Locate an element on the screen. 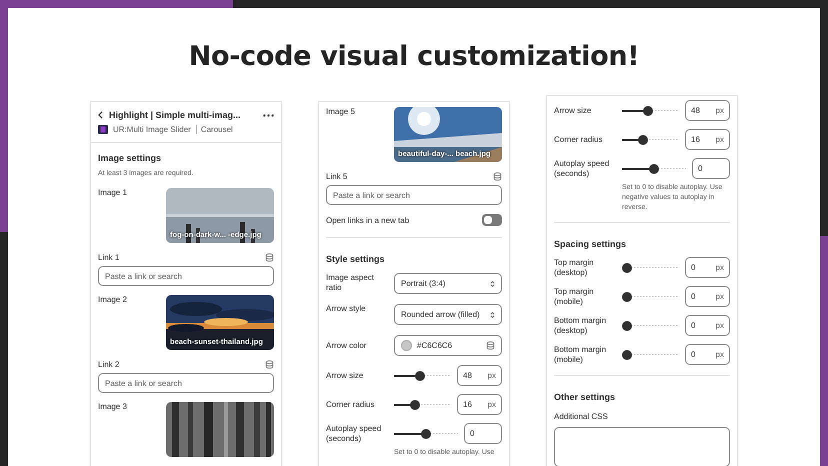 This screenshot has width=828, height=466. field-label: Link 1 is located at coordinates (109, 257).